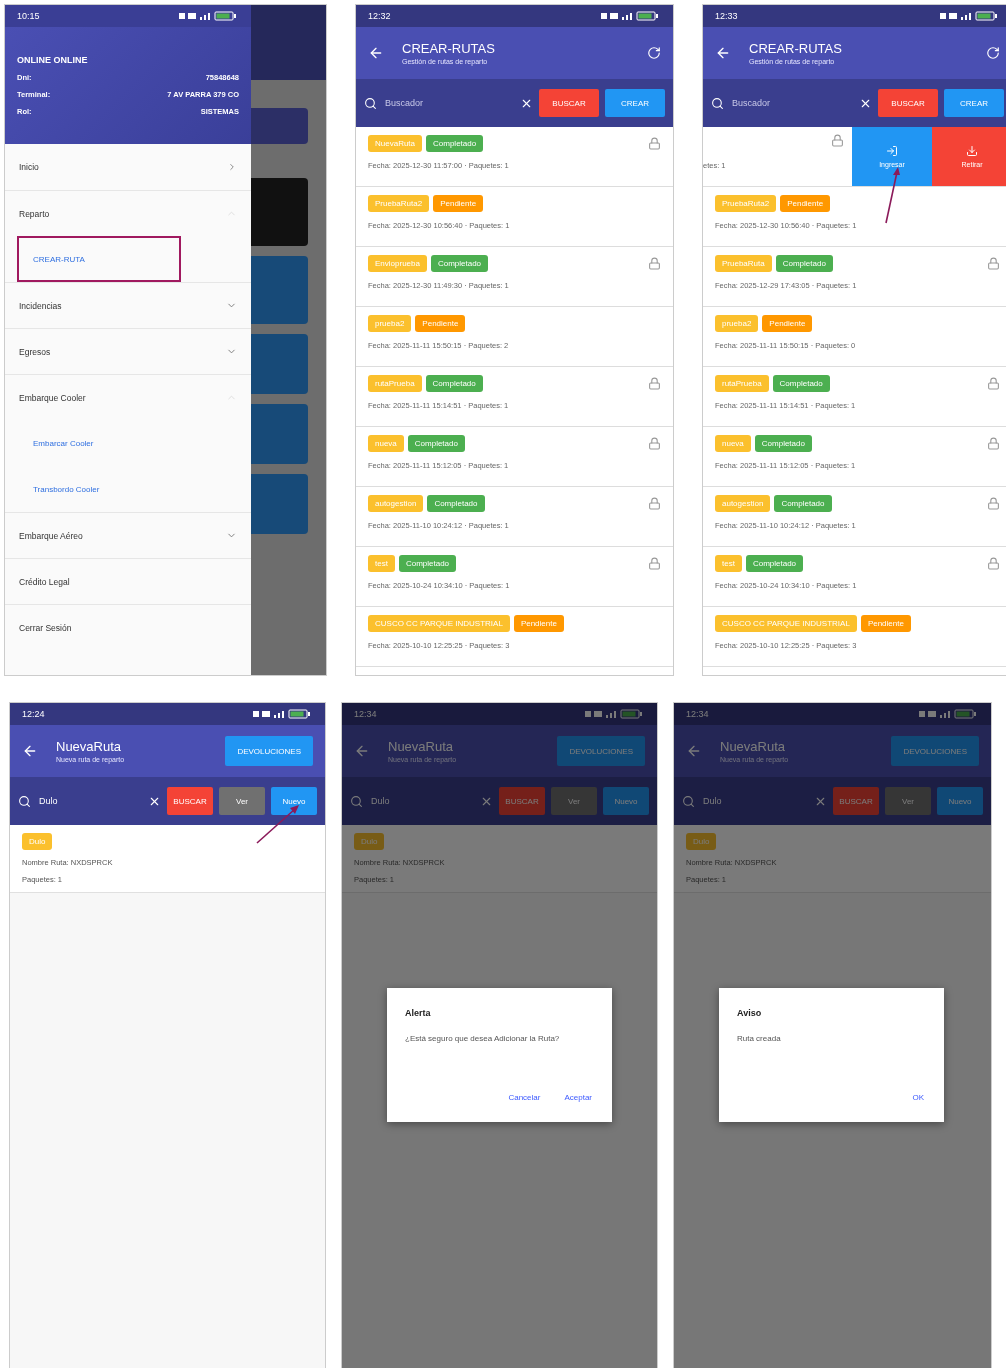  Describe the element at coordinates (232, 167) in the screenshot. I see `chevron-right-icon` at that location.